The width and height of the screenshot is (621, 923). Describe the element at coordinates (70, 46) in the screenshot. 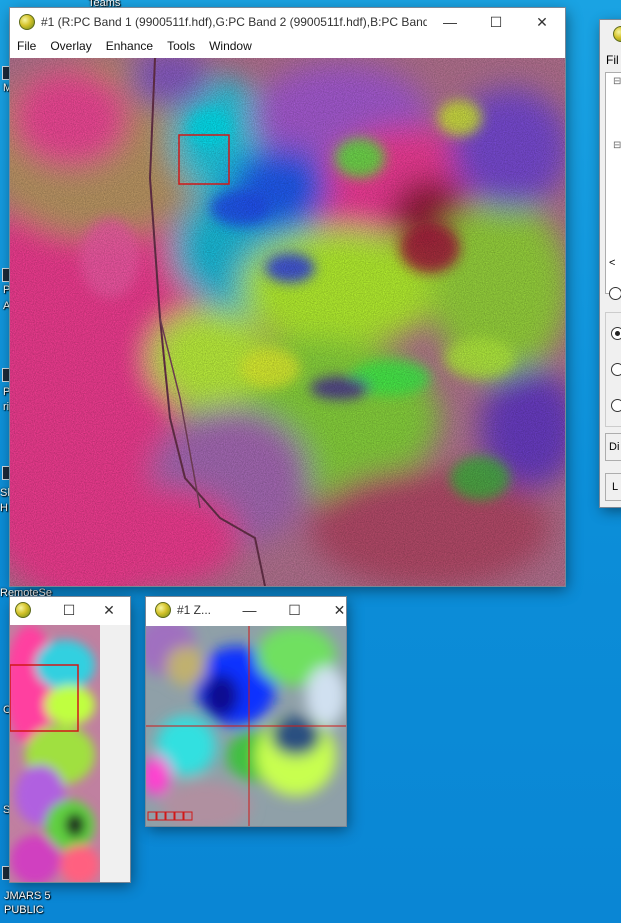

I see `menu-overlay: Overlay` at that location.